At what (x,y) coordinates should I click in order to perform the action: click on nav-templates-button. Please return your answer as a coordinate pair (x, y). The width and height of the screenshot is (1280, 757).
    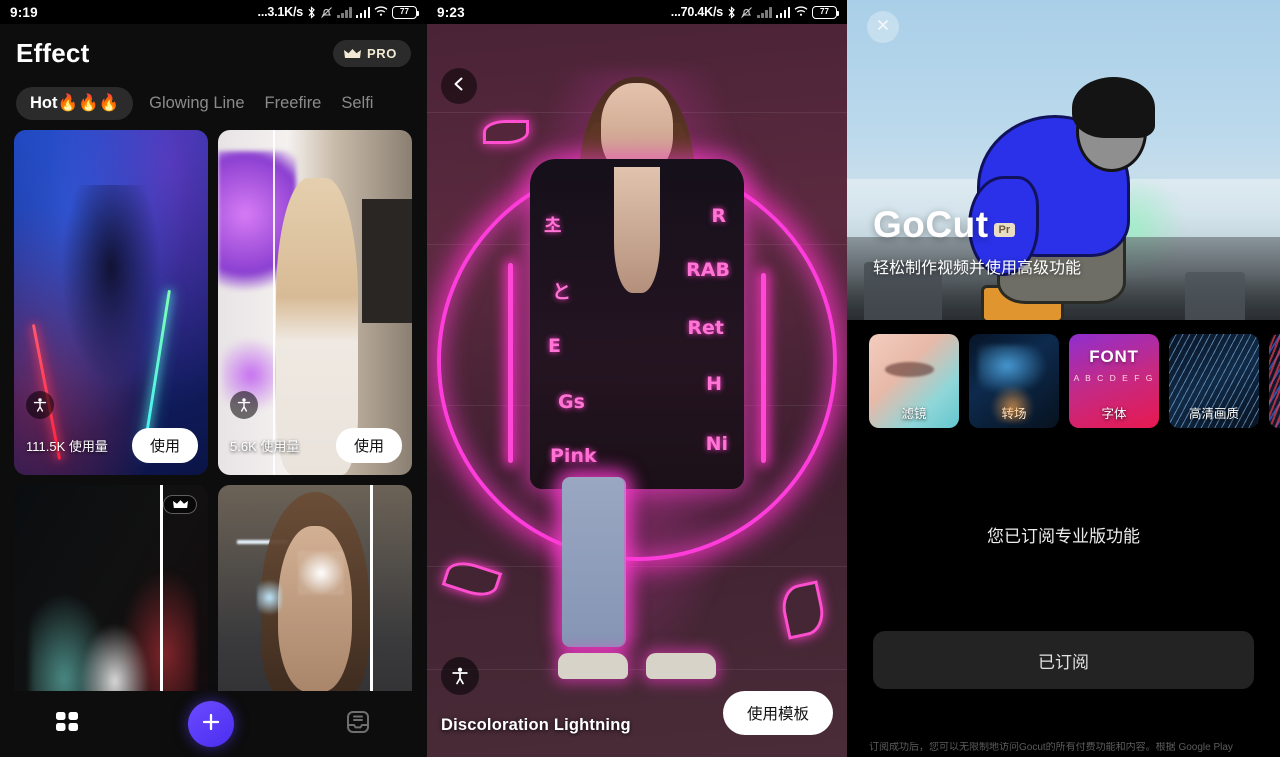
    Looking at the image, I should click on (67, 724).